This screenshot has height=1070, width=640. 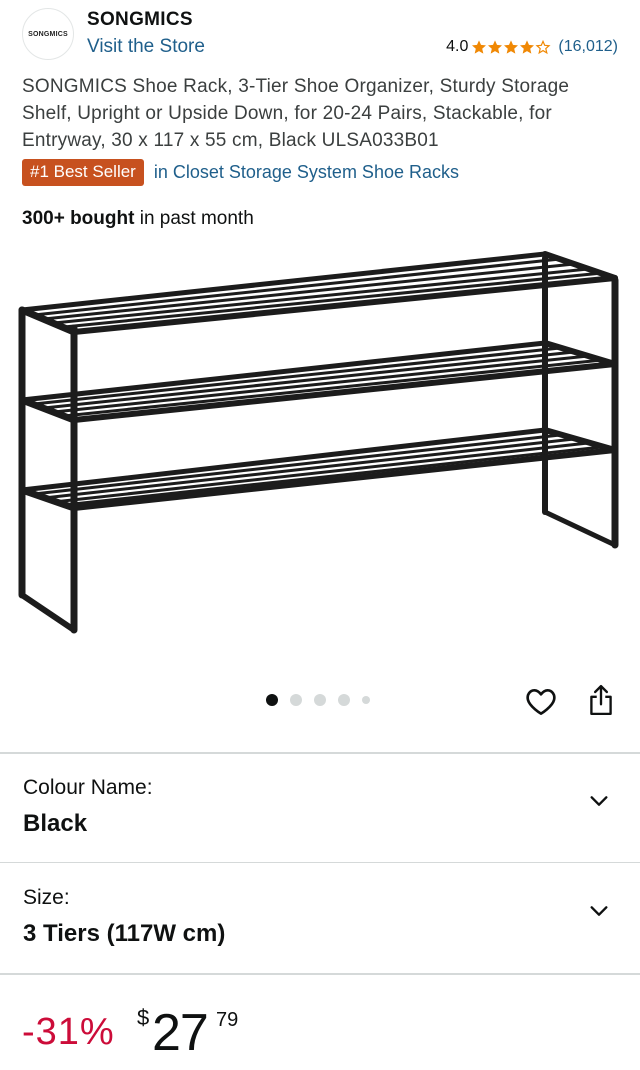 What do you see at coordinates (227, 1020) in the screenshot?
I see `price-fraction: 79` at bounding box center [227, 1020].